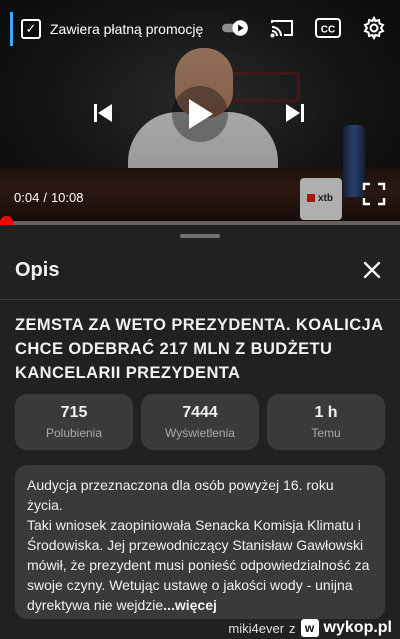 The width and height of the screenshot is (400, 639). I want to click on stat-label: Temu, so click(326, 433).